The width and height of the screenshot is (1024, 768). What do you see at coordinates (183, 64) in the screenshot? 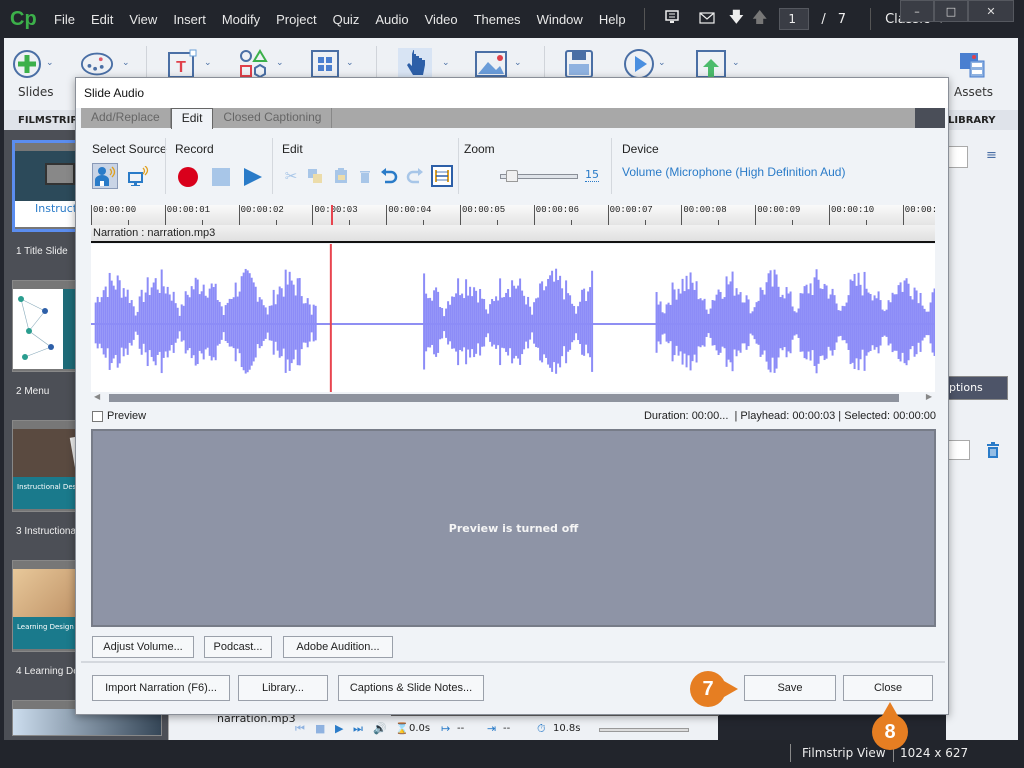
I see `text-icon: T` at bounding box center [183, 64].